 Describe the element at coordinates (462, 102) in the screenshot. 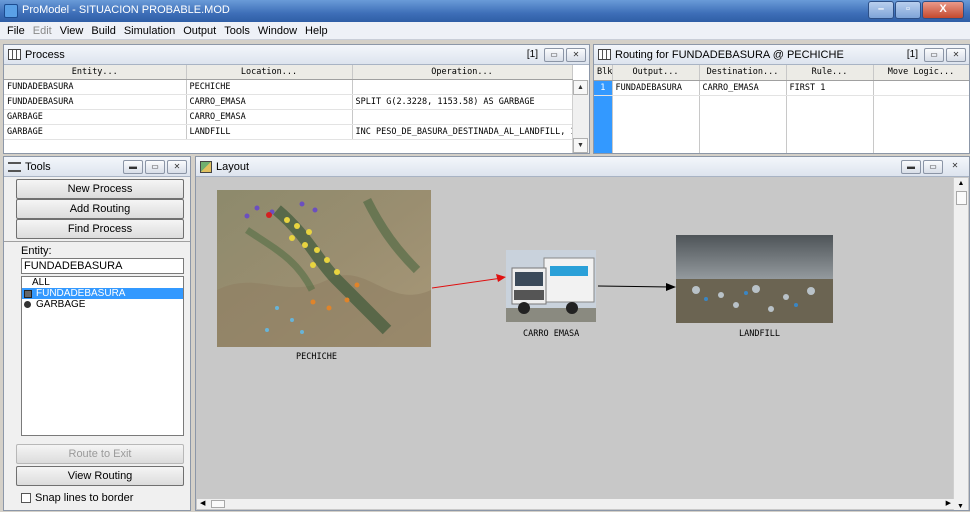

I see `cell-operation: SPLIT G(2.3228, 1153.58) AS GARBAGE` at that location.